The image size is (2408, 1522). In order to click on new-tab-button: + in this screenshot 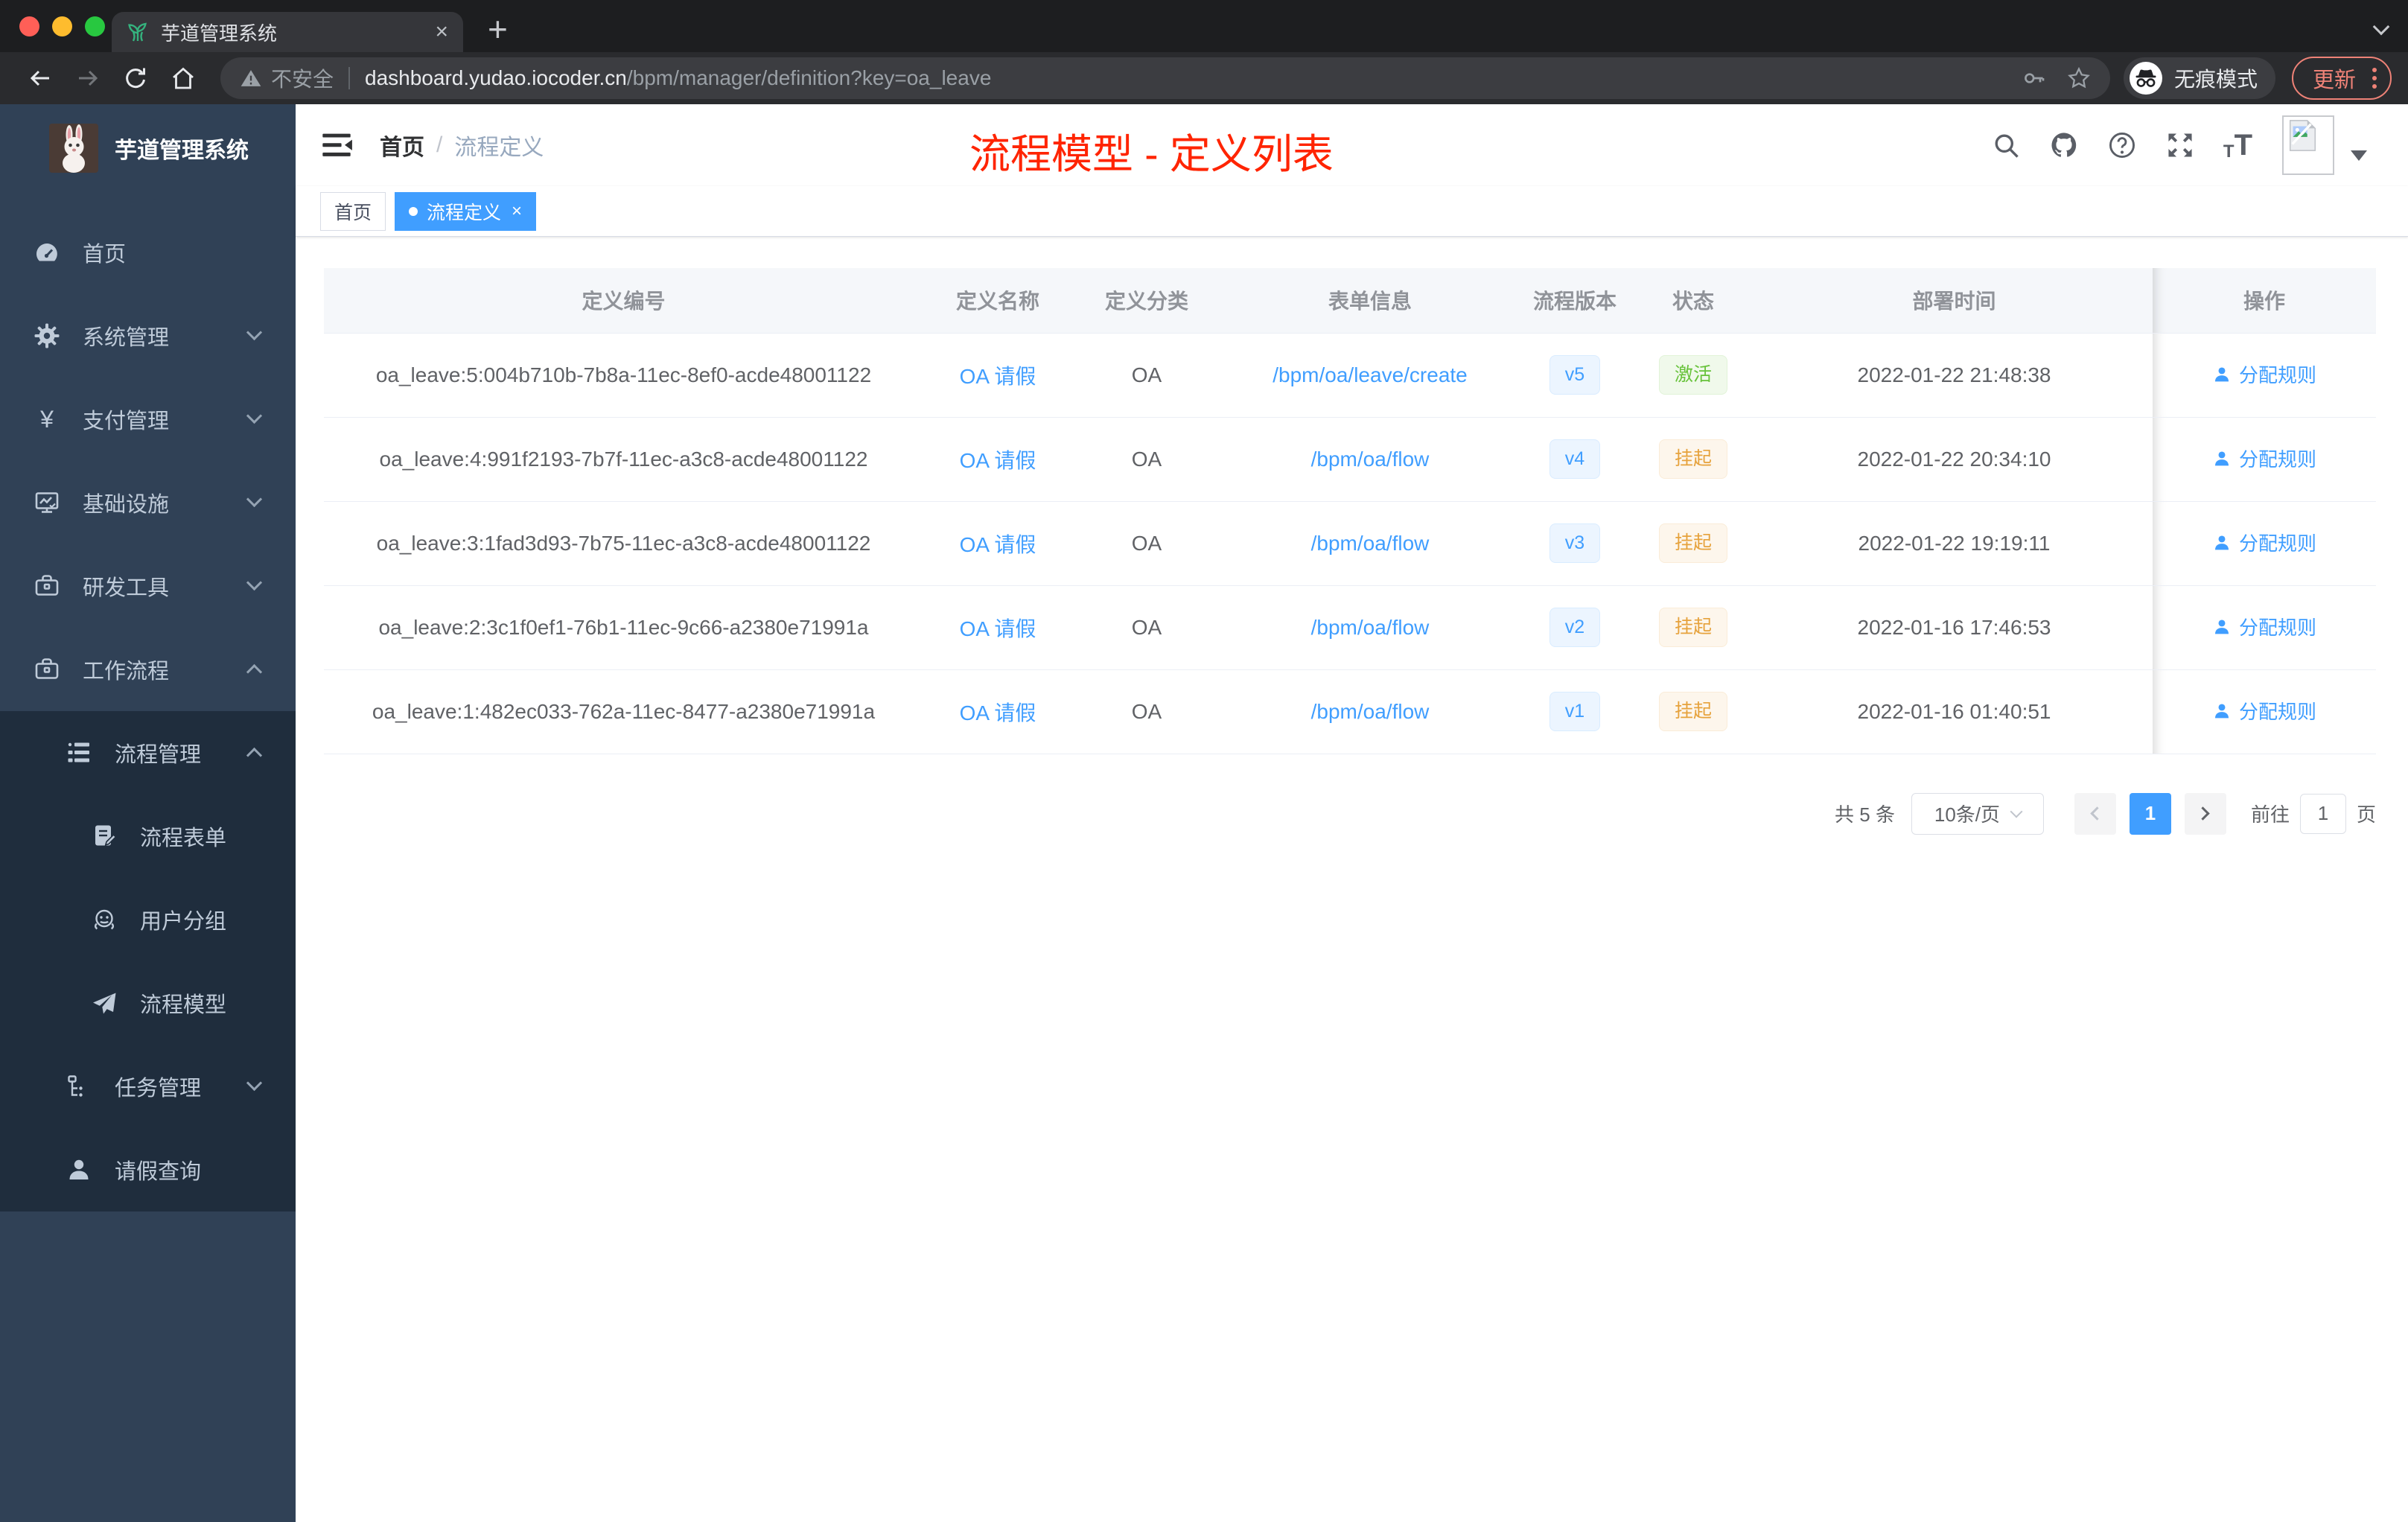, I will do `click(498, 29)`.